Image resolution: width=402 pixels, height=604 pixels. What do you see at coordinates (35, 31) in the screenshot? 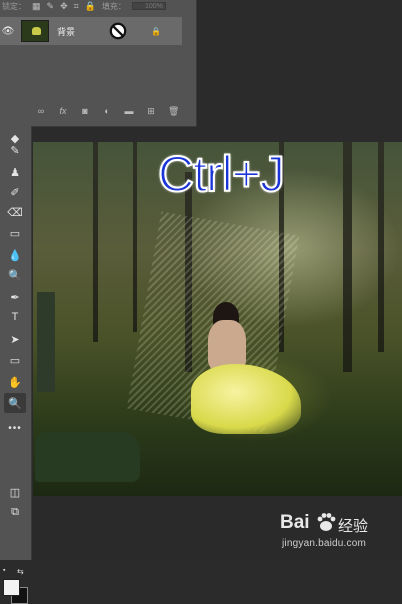
I see `layer-thumbnail` at bounding box center [35, 31].